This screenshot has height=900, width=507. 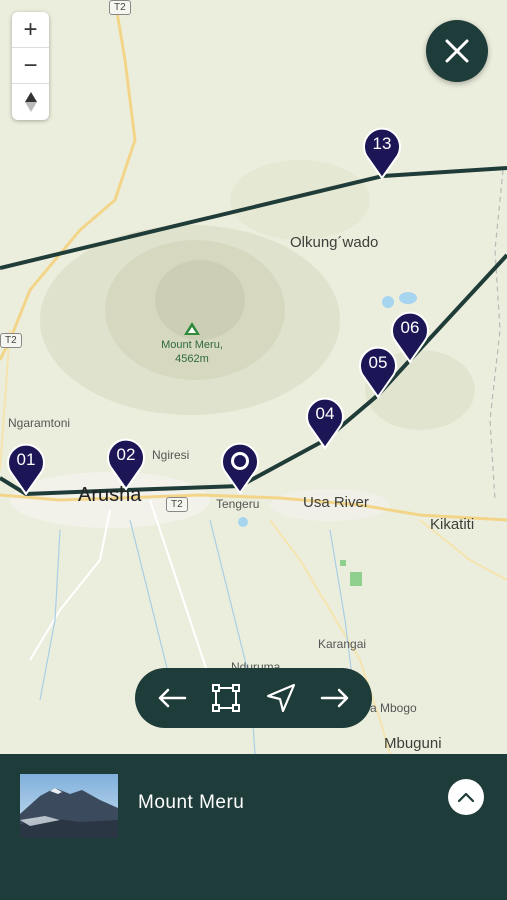 I want to click on route-stop-pin: 02, so click(x=126, y=464).